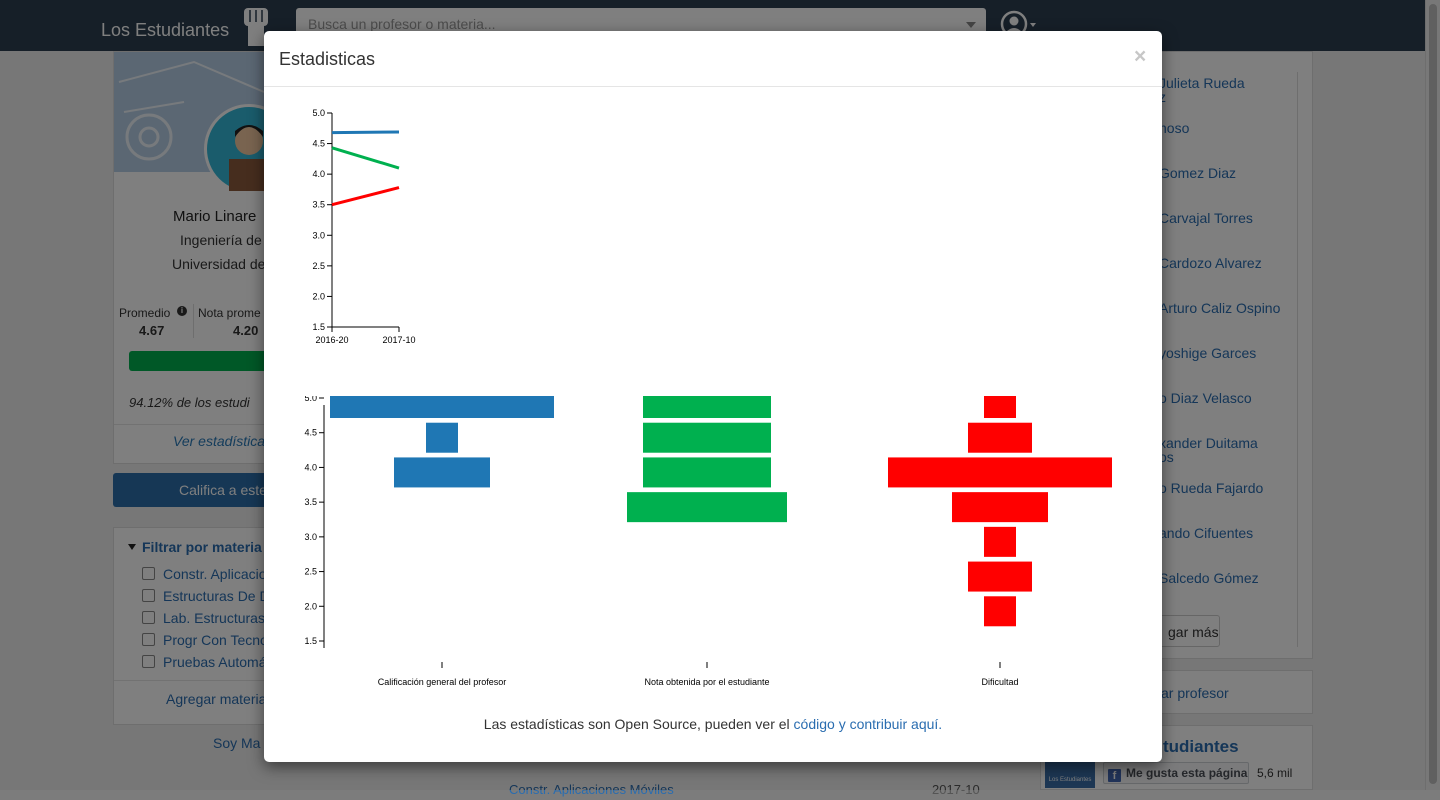 The width and height of the screenshot is (1440, 800). What do you see at coordinates (442, 682) in the screenshot?
I see `x-category-label: Calificación general del profesor` at bounding box center [442, 682].